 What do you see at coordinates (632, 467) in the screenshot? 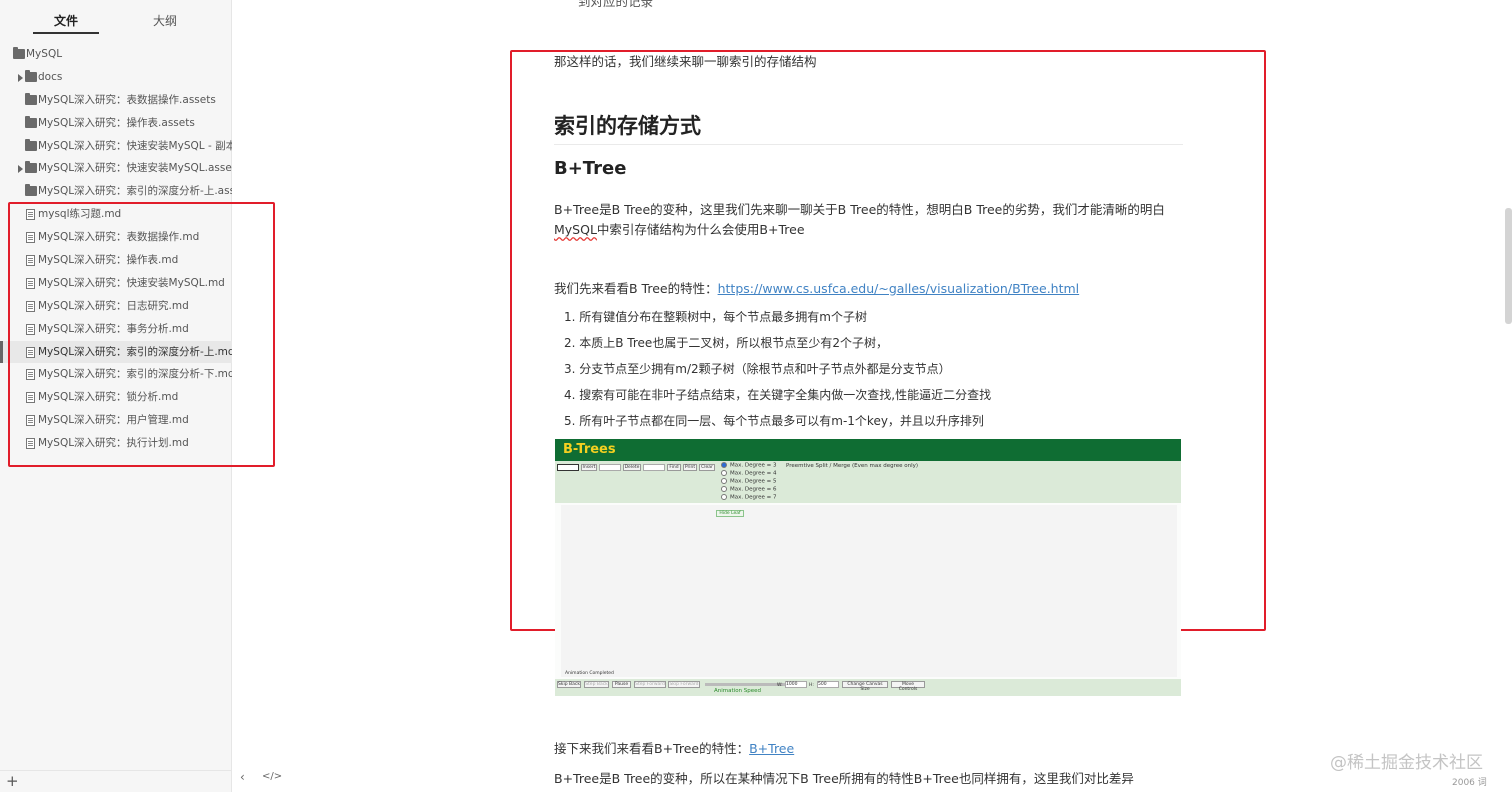
I see `delete-button: Delete` at bounding box center [632, 467].